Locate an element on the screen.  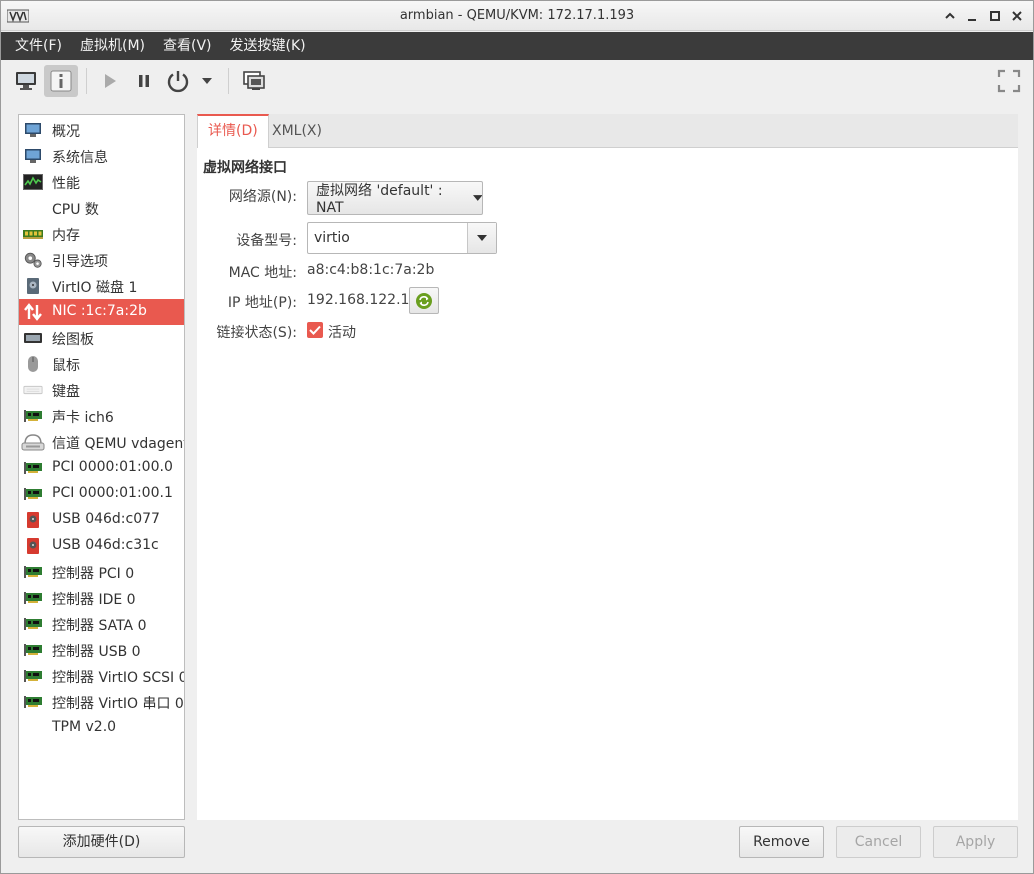
hw-item-sound-card: 声卡 ich6 is located at coordinates (101, 416).